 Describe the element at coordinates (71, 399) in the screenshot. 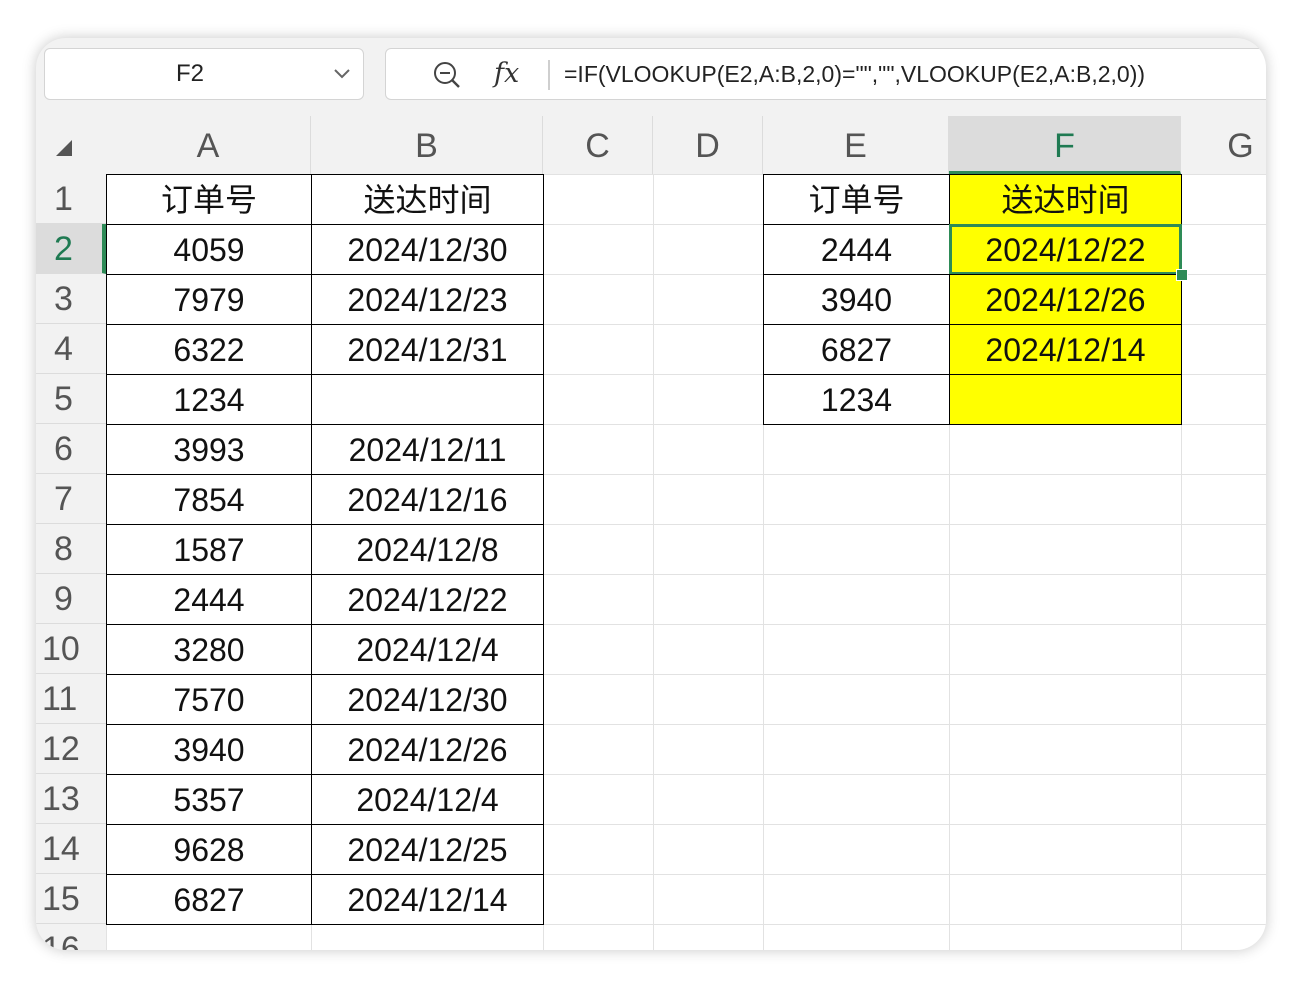

I see `row-header-5: 5` at that location.